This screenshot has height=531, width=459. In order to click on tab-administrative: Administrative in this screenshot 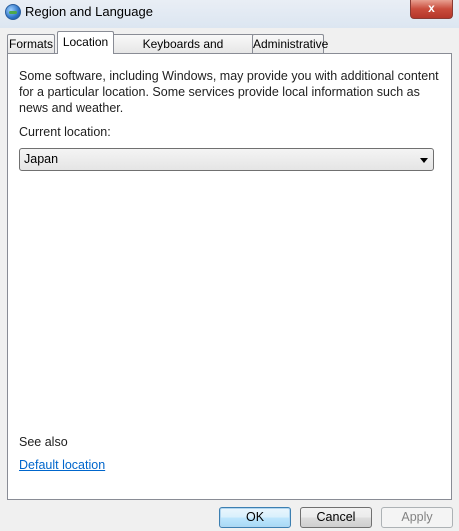, I will do `click(290, 43)`.